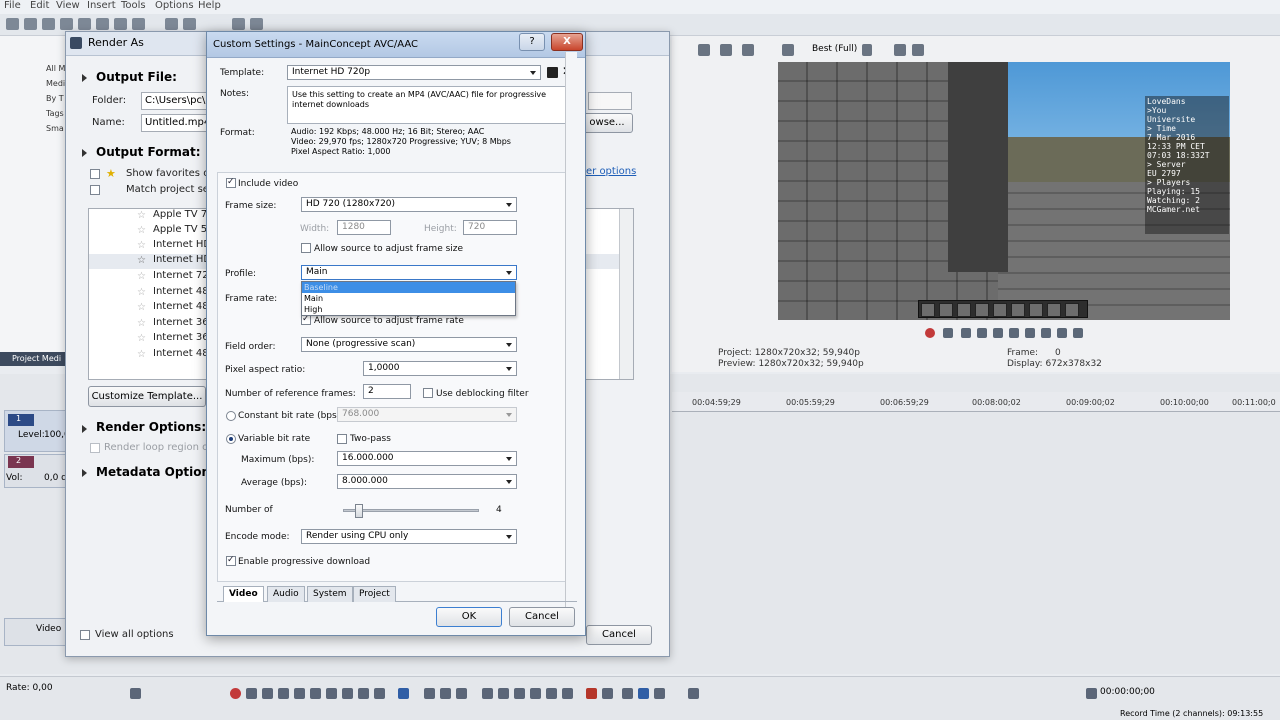 This screenshot has width=1280, height=720. I want to click on slider-track, so click(411, 511).